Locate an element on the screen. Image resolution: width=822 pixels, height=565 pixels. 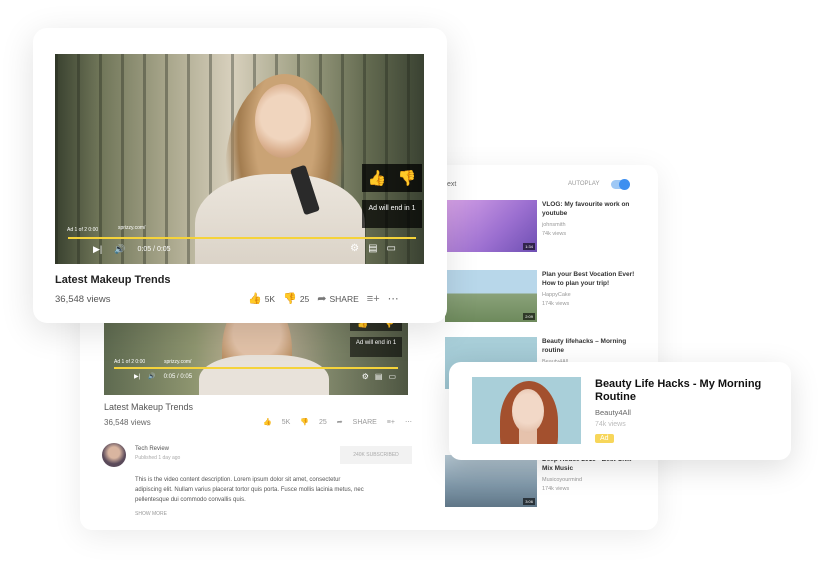
rec-thumbnail: 1:34 is located at coordinates (491, 226).